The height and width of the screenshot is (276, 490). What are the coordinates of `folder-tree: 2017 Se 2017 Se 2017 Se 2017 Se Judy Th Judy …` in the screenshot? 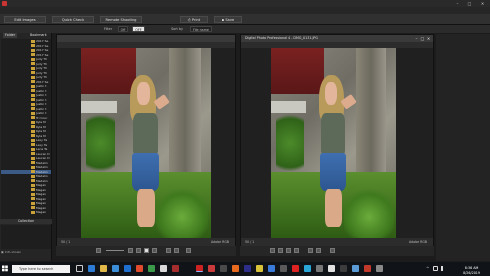 It's located at (26, 129).